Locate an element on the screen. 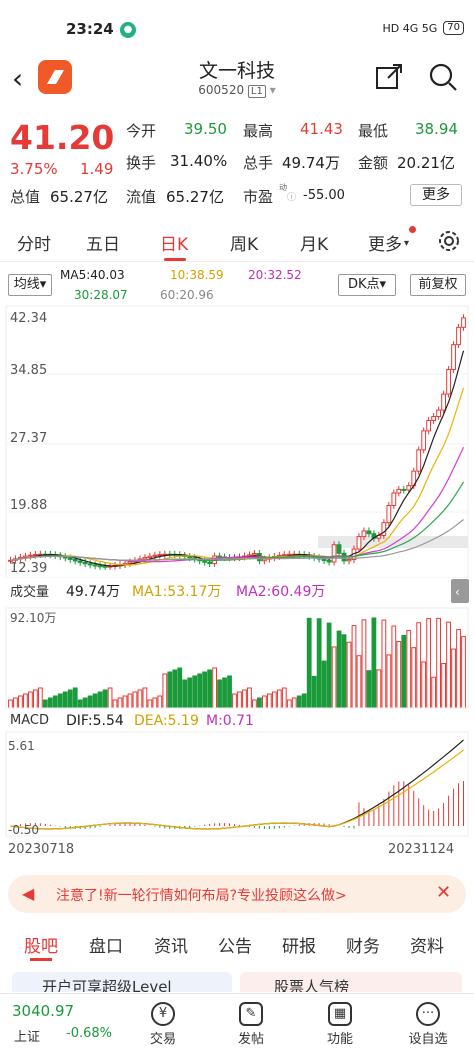 This screenshot has height=1053, width=474. tab-profile: 资料 is located at coordinates (427, 944).